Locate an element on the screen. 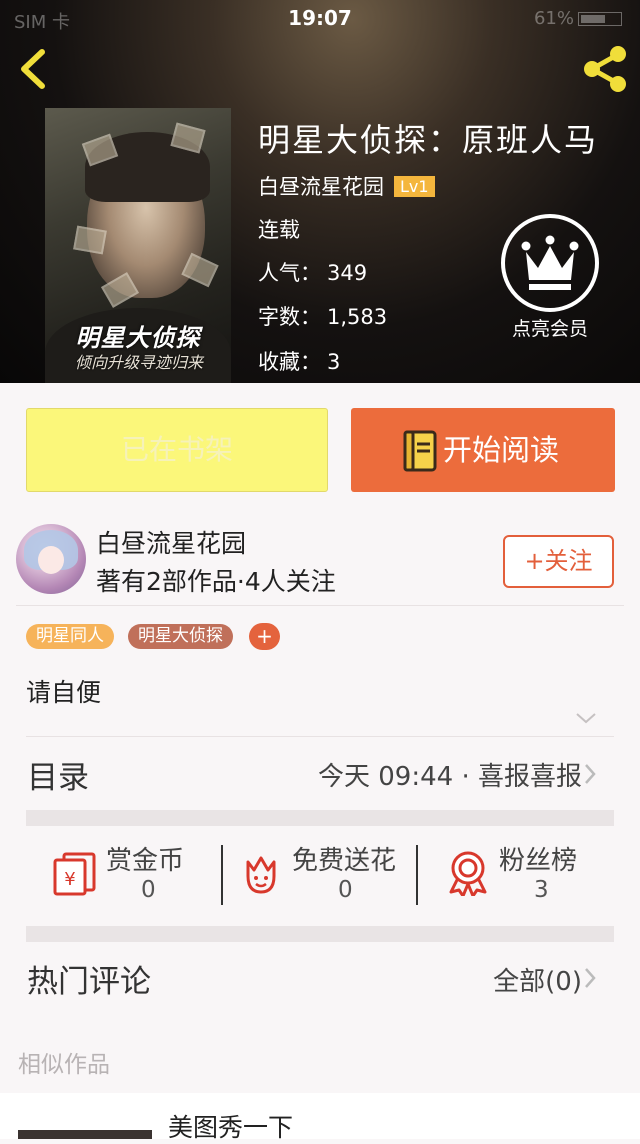 The image size is (640, 1144). chevron-down-icon is located at coordinates (586, 718).